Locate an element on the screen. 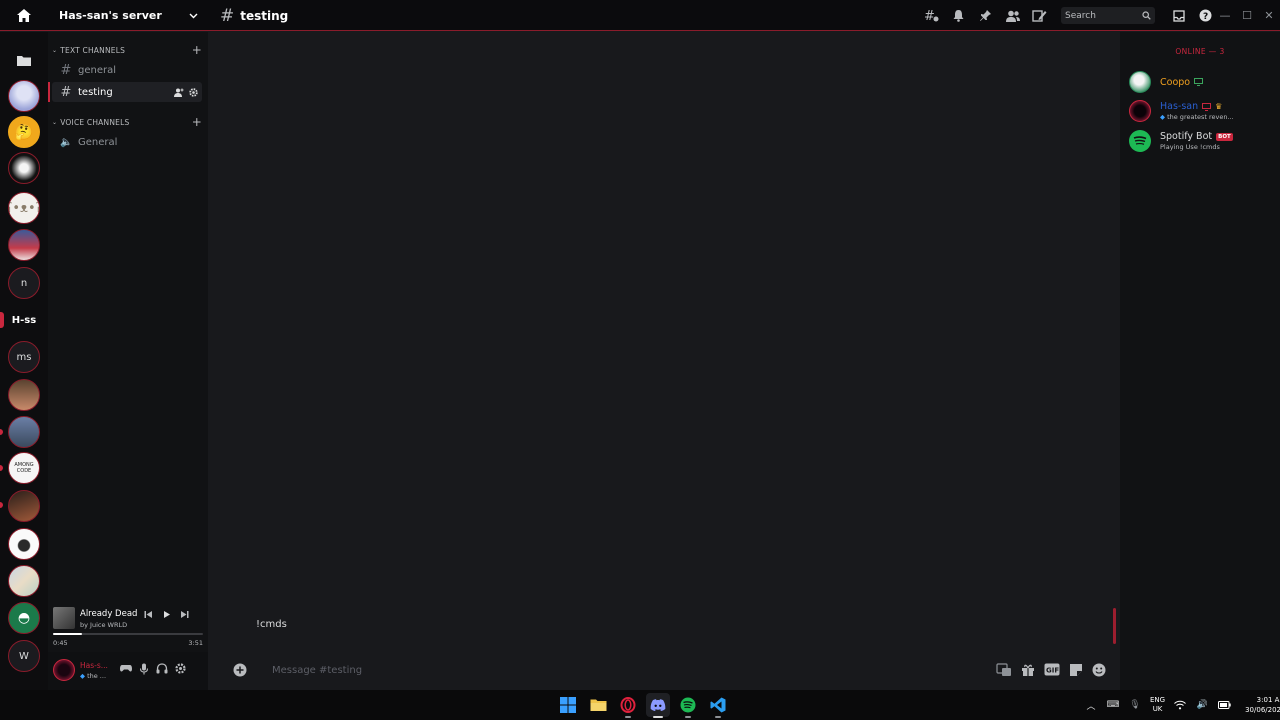  member-list-button is located at coordinates (1012, 15).